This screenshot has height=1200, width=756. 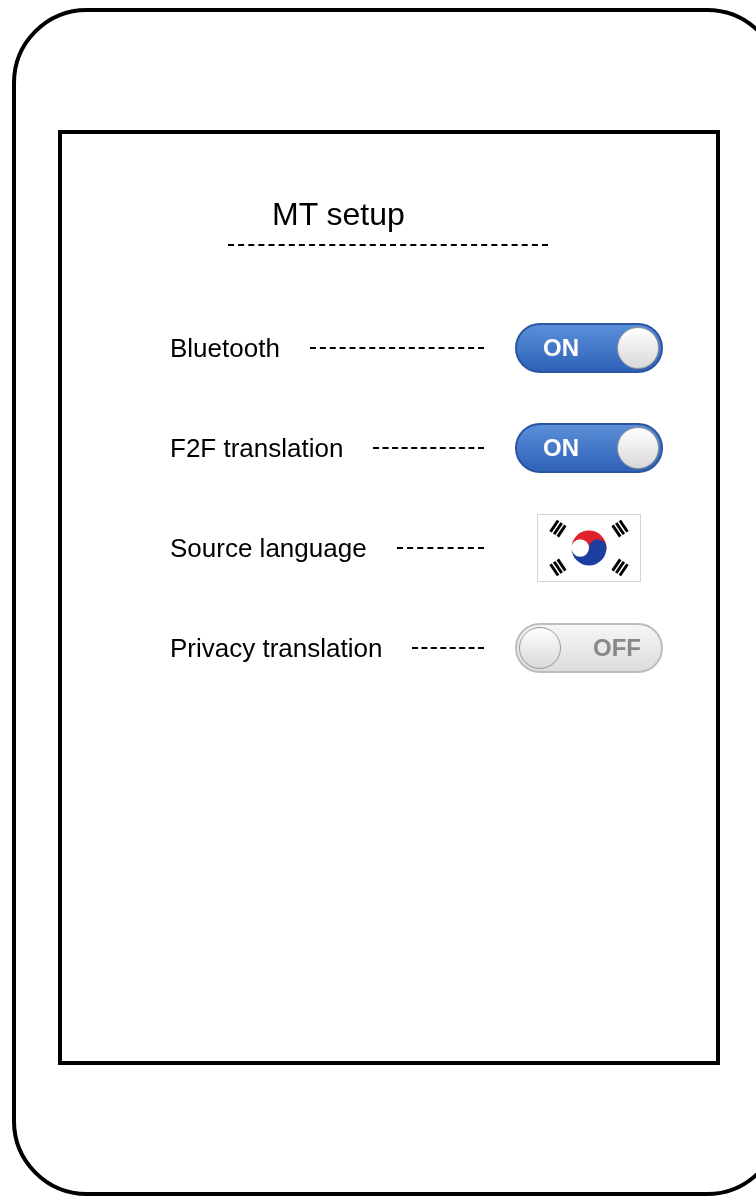 What do you see at coordinates (338, 214) in the screenshot?
I see `screen-title: MT setup` at bounding box center [338, 214].